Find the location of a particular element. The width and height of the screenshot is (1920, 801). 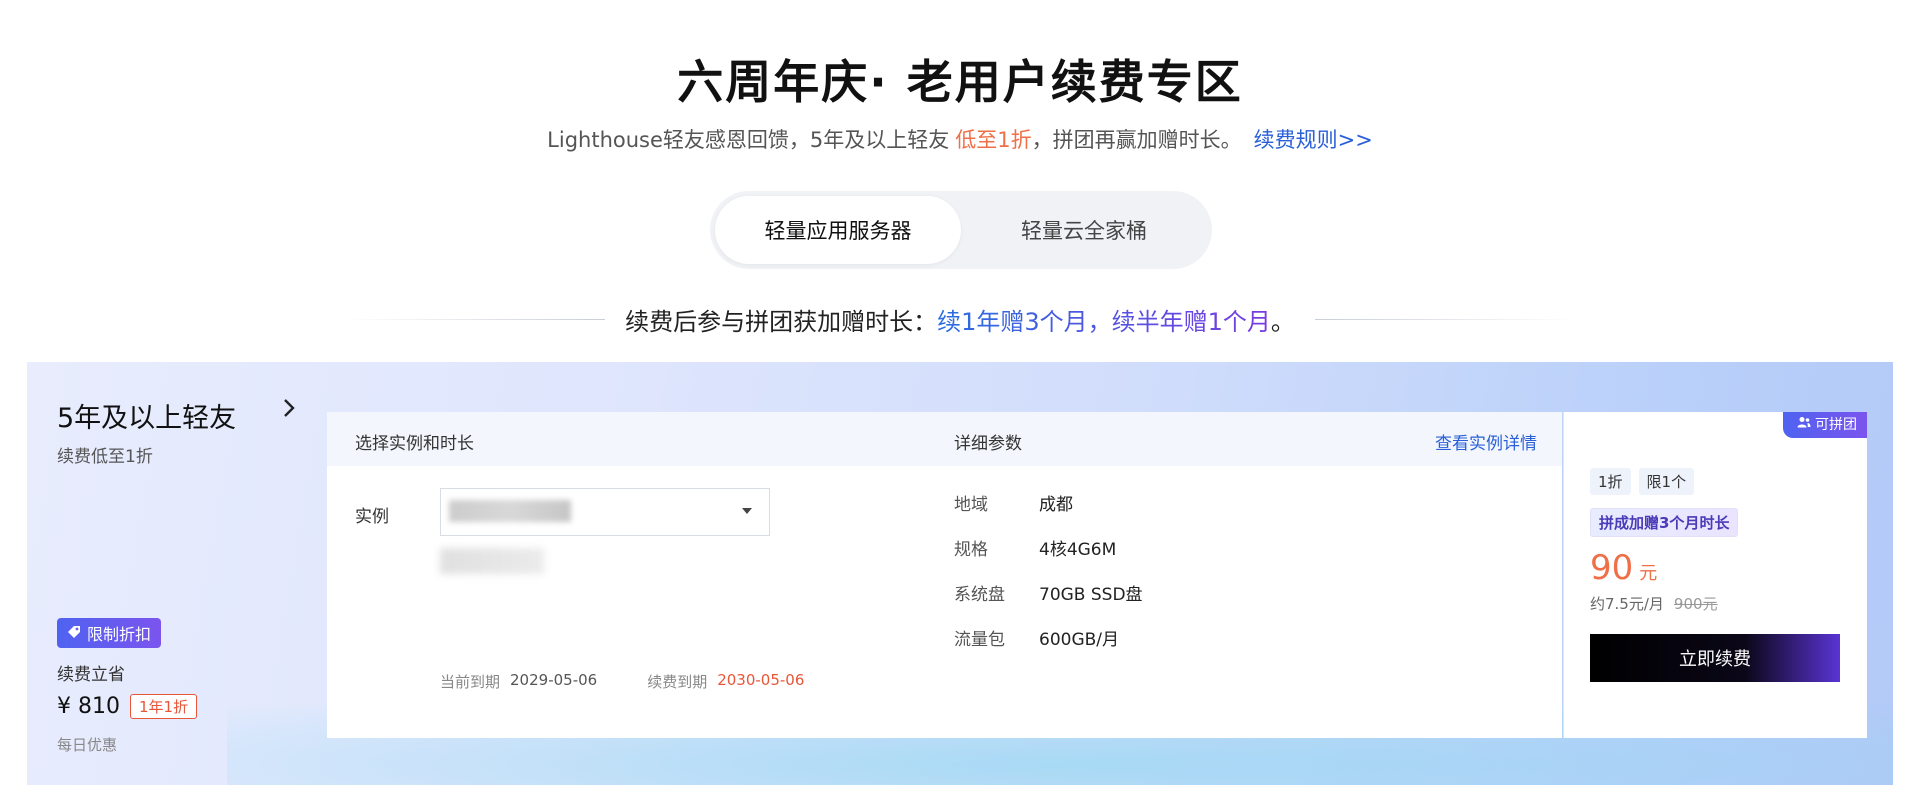

param-value: 70GB SSD盘 is located at coordinates (1091, 595).